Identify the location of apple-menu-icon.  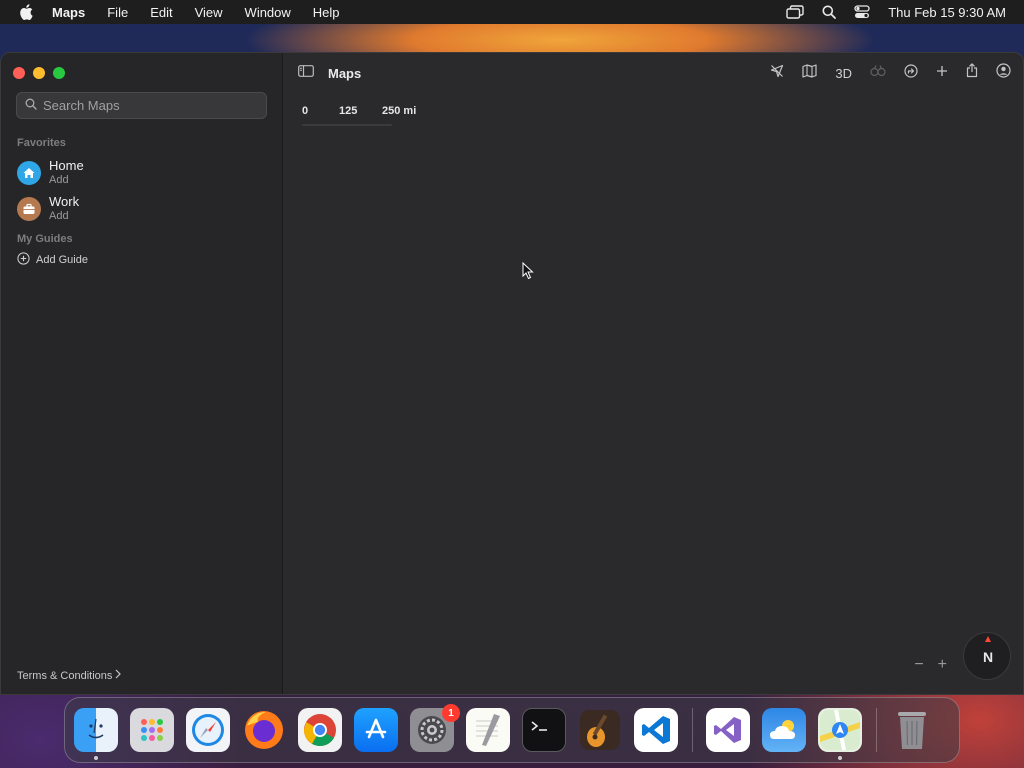
(26, 12).